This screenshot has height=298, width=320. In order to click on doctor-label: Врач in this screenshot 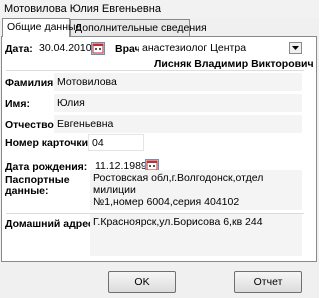, I will do `click(128, 49)`.